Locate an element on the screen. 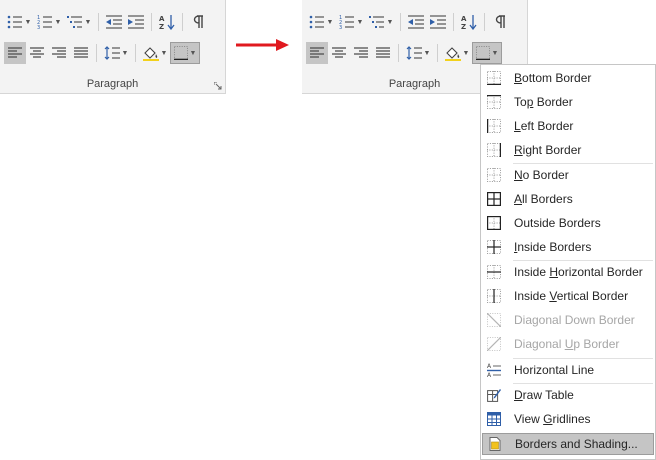  decrease-indent-icon is located at coordinates (114, 22).